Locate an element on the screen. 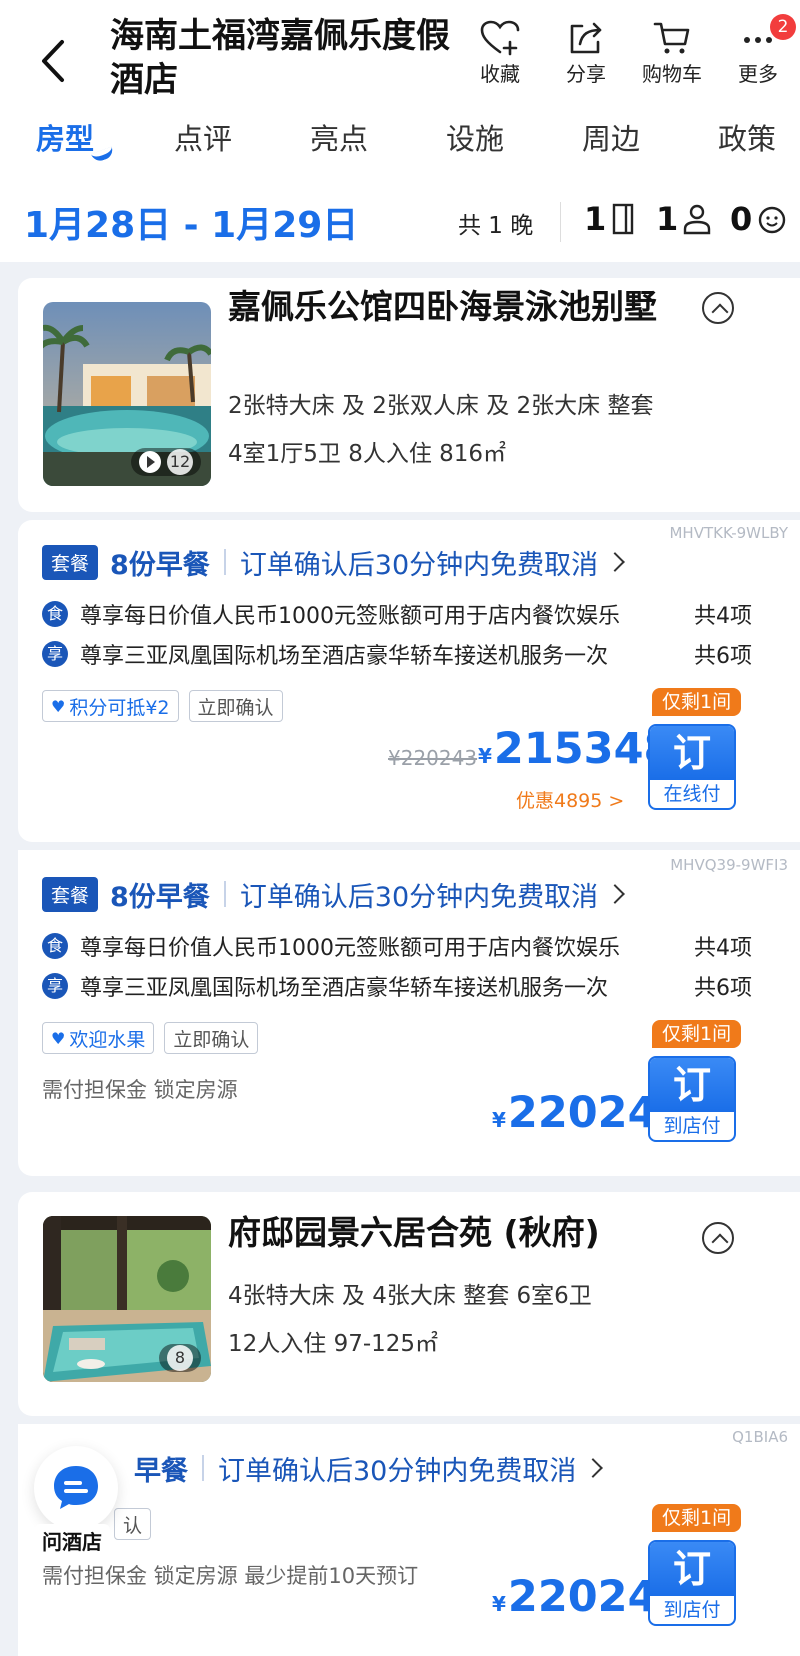 The width and height of the screenshot is (800, 1656). hotel-title: 海南土福湾嘉佩乐度假酒店 is located at coordinates (280, 58).